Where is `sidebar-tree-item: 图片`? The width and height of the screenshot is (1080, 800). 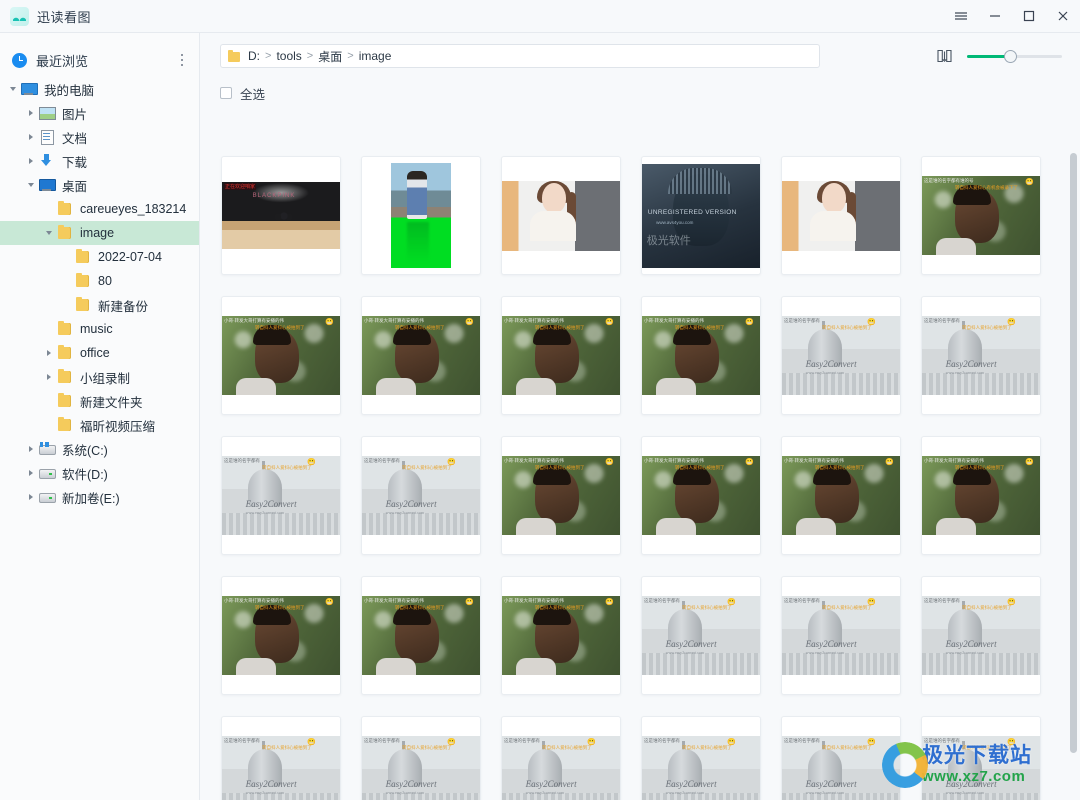 sidebar-tree-item: 图片 is located at coordinates (99, 113).